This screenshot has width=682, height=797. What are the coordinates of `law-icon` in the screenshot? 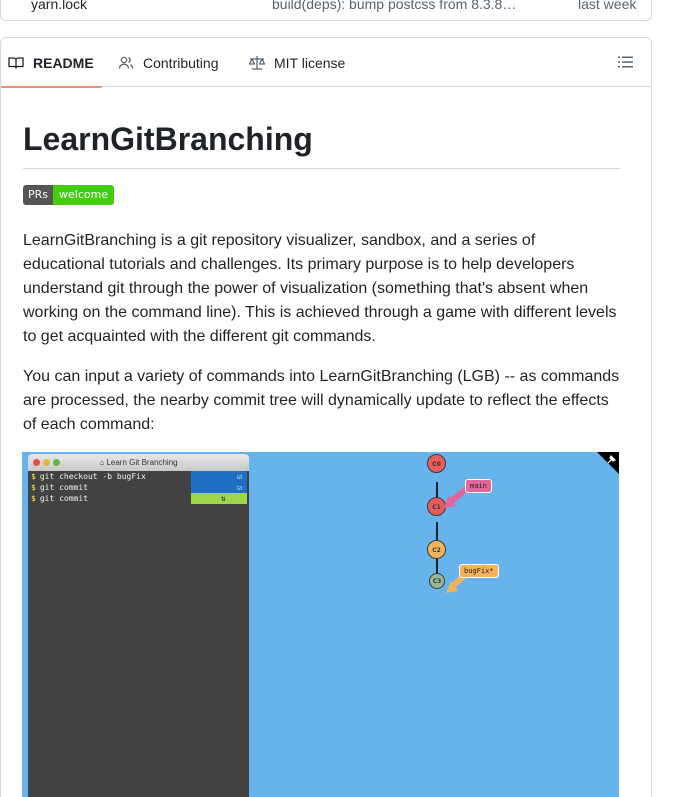 It's located at (257, 63).